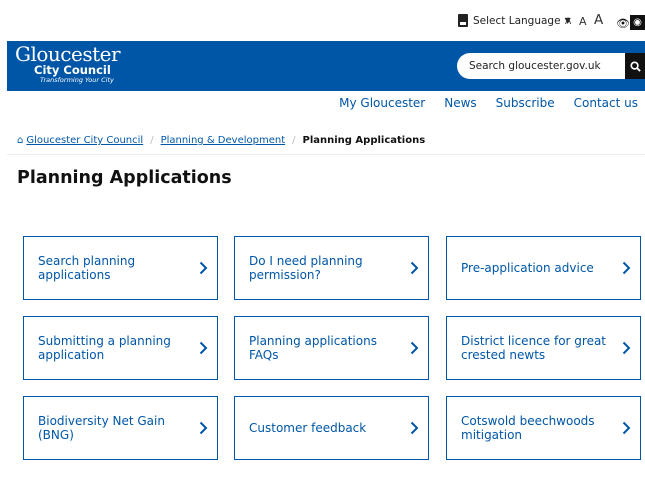  What do you see at coordinates (382, 103) in the screenshot?
I see `nav-my-gloucester: My Gloucester` at bounding box center [382, 103].